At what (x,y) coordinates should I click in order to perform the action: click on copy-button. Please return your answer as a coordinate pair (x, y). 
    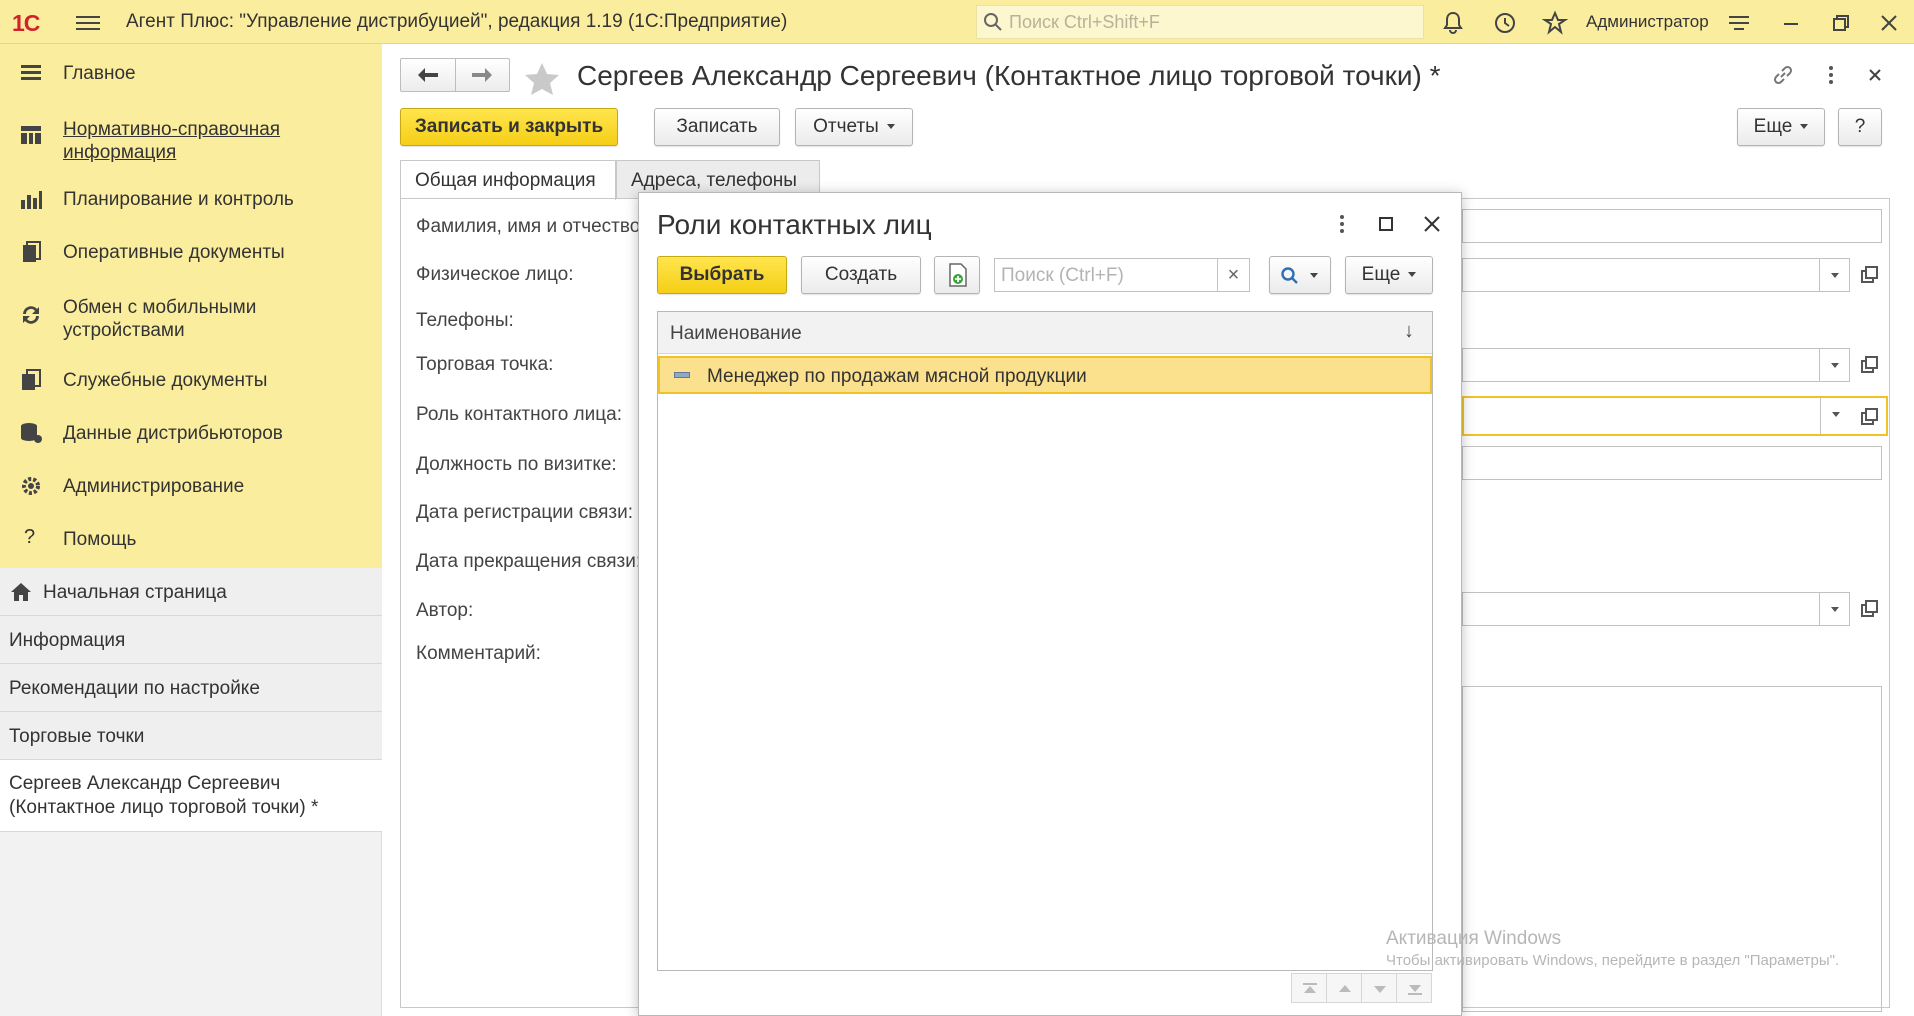
    Looking at the image, I should click on (957, 275).